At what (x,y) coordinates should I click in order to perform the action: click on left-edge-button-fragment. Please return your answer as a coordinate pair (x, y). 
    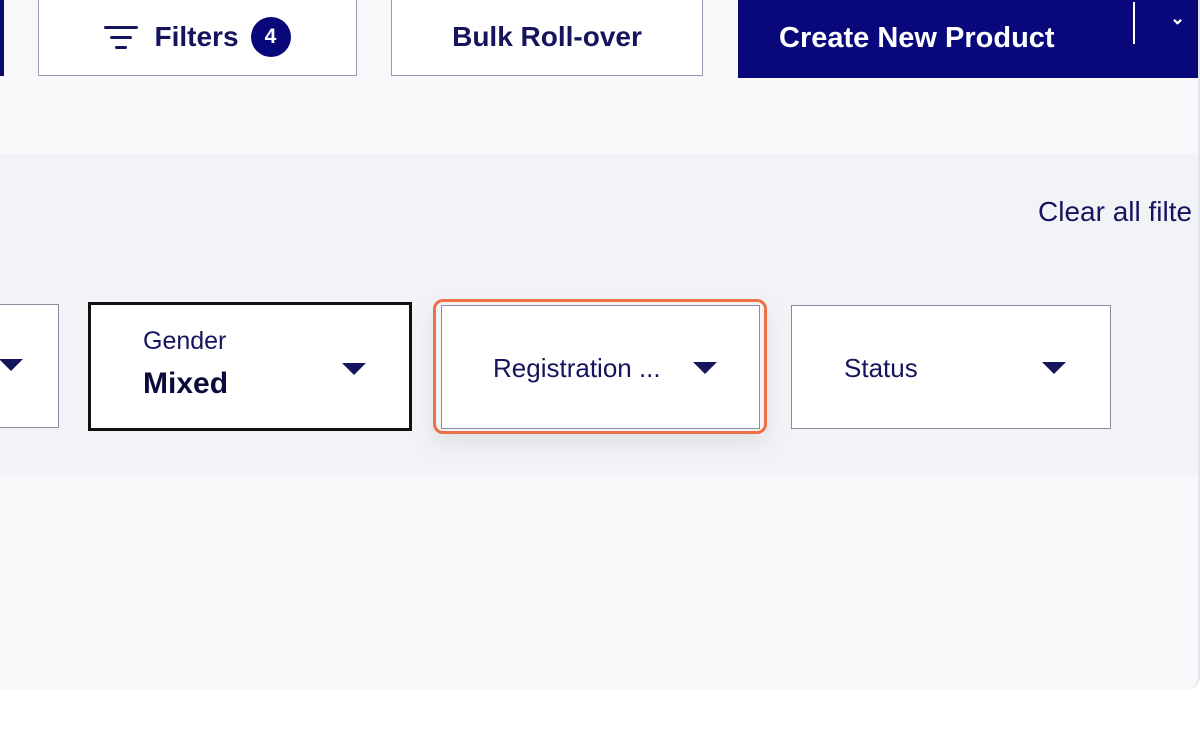
    Looking at the image, I should click on (2, 38).